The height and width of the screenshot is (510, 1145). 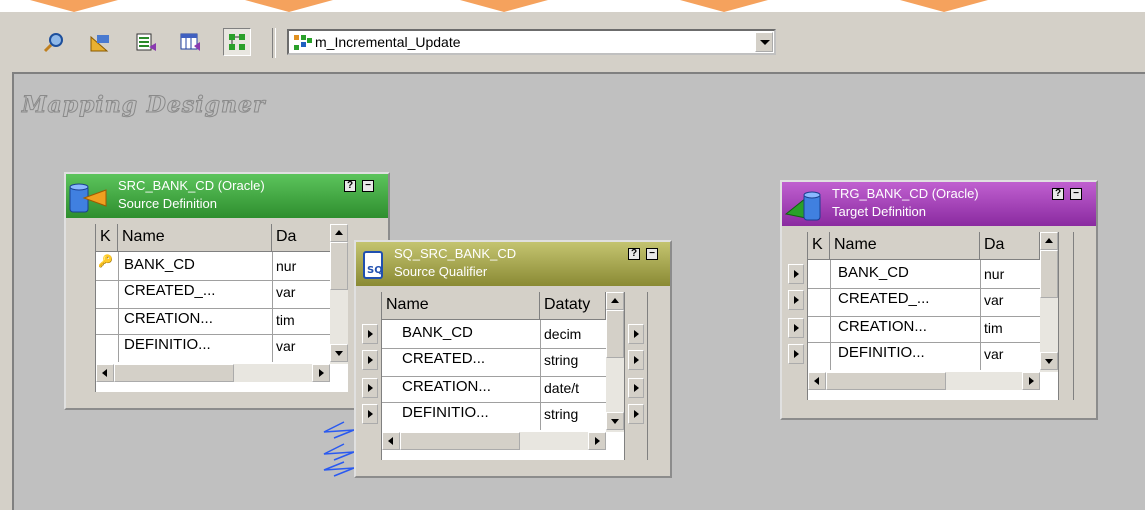 What do you see at coordinates (572, 6) in the screenshot?
I see `top-decor-stripe` at bounding box center [572, 6].